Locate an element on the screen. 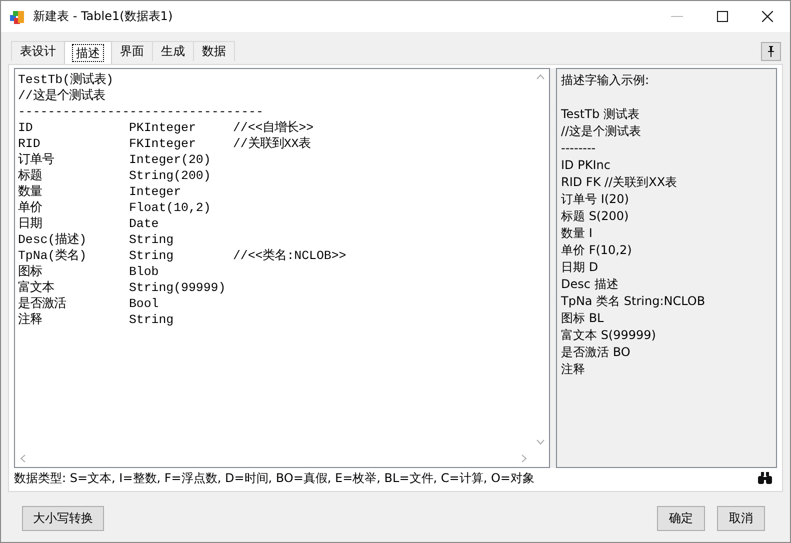 The height and width of the screenshot is (543, 791). example-line: 数量 I is located at coordinates (577, 233).